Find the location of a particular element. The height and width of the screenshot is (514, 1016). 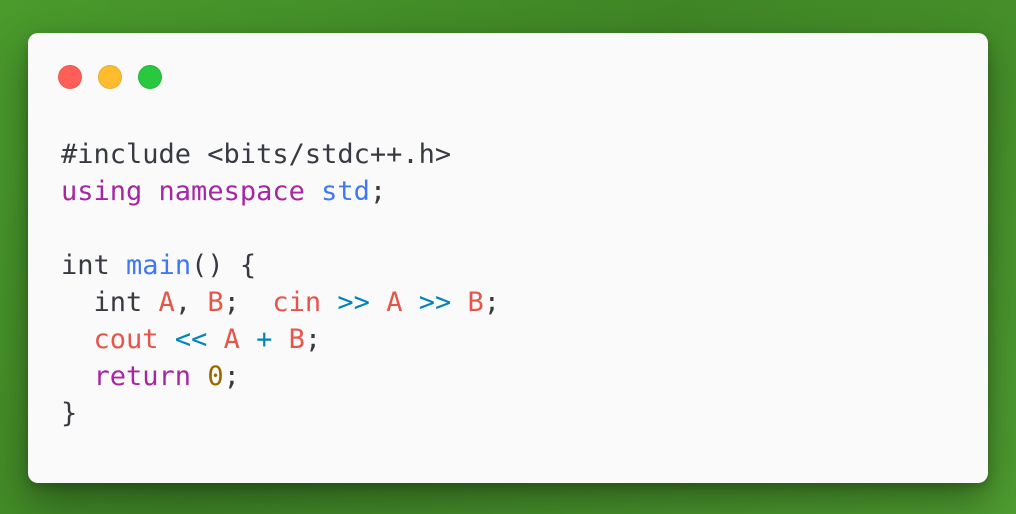

code-token-function: std is located at coordinates (345, 191).